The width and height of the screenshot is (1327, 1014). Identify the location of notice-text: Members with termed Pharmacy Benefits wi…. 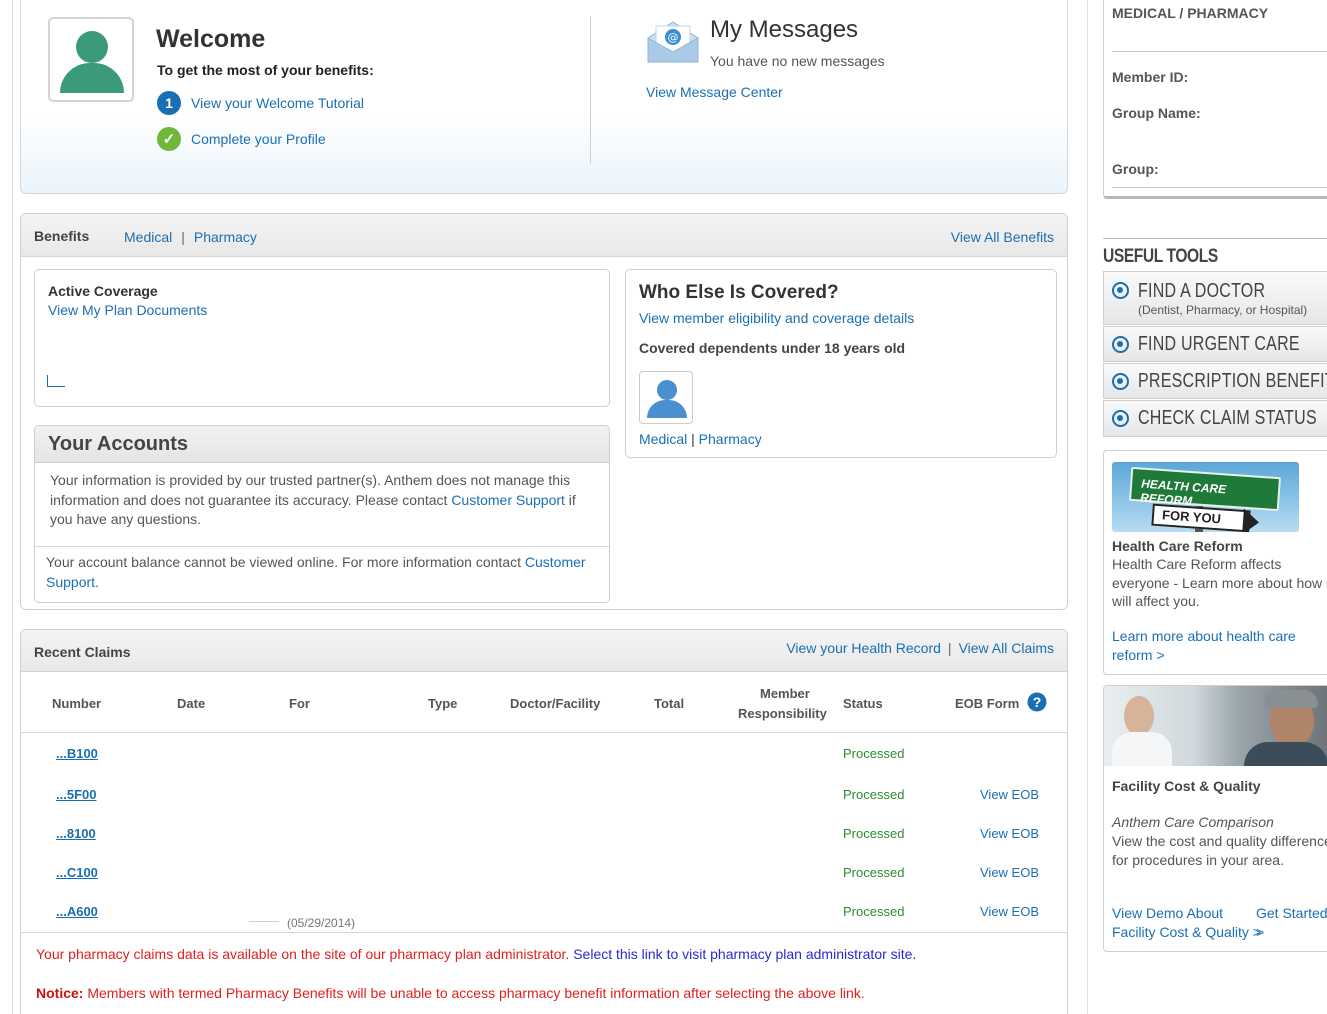
(474, 993).